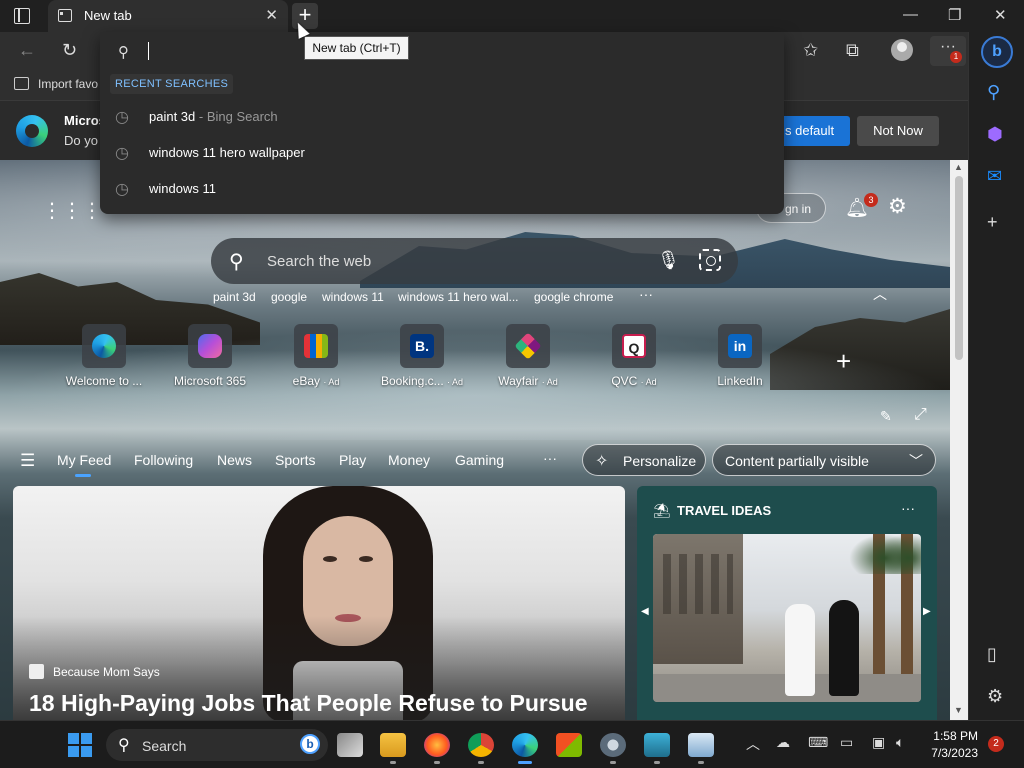 The image size is (1024, 768). What do you see at coordinates (182, 188) in the screenshot?
I see `recent-text: windows 11` at bounding box center [182, 188].